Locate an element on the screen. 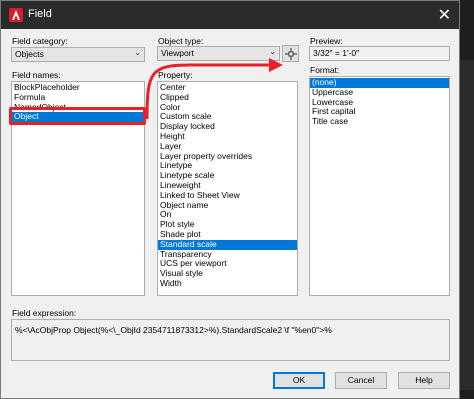  list-item: Width is located at coordinates (227, 283).